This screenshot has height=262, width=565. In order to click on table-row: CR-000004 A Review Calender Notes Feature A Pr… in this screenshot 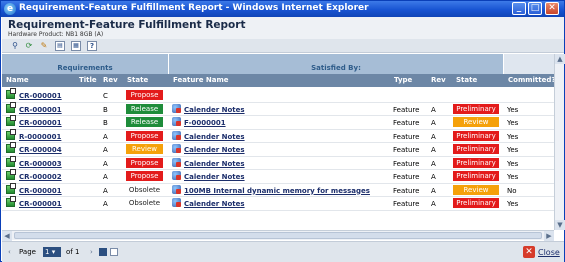, I will do `click(278, 149)`.